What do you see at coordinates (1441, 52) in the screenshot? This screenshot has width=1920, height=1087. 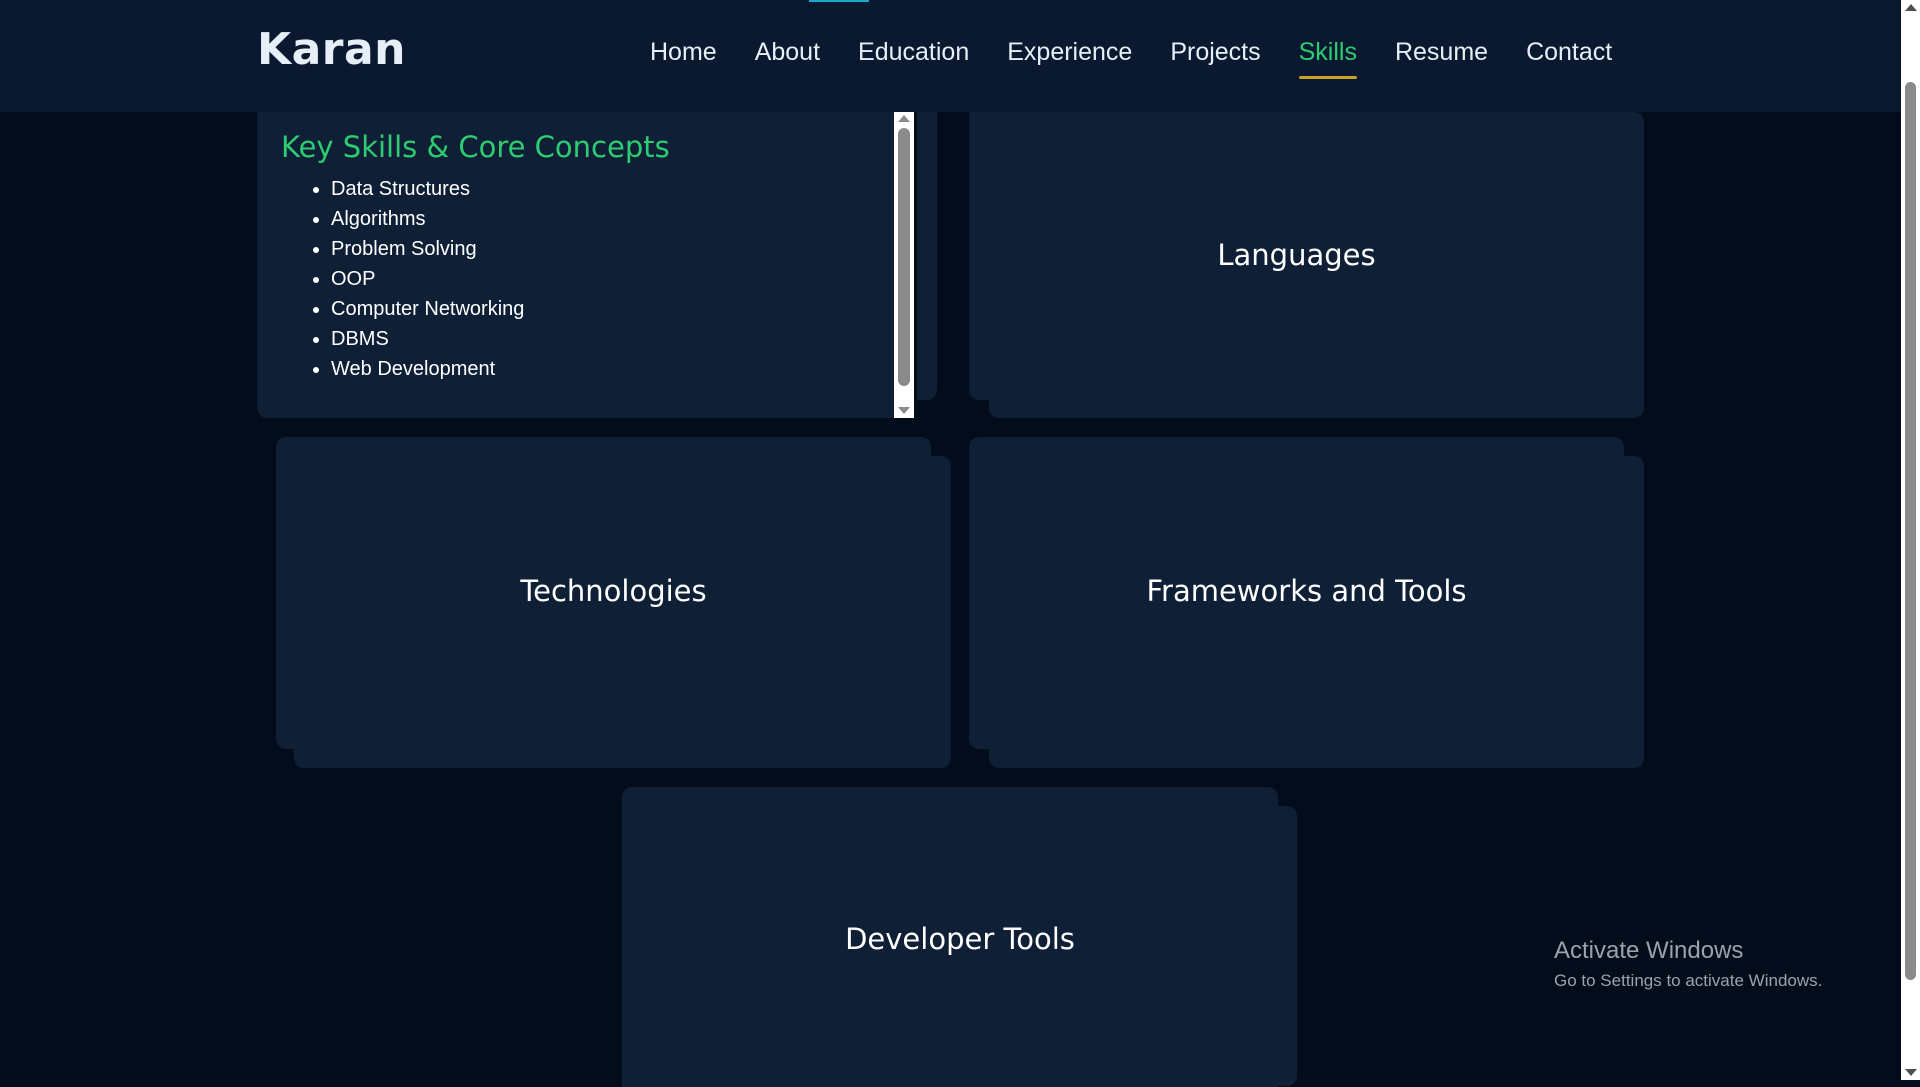 I see `nav-link-resume: Resume` at bounding box center [1441, 52].